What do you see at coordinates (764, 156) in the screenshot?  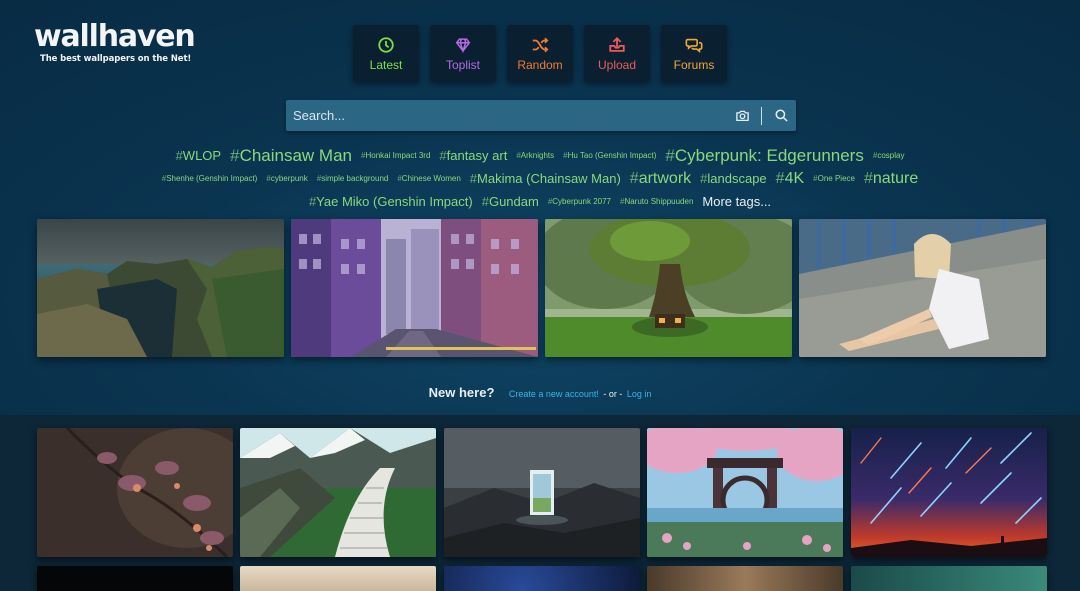 I see `tag-link: #Cyberpunk: Edgerunners` at bounding box center [764, 156].